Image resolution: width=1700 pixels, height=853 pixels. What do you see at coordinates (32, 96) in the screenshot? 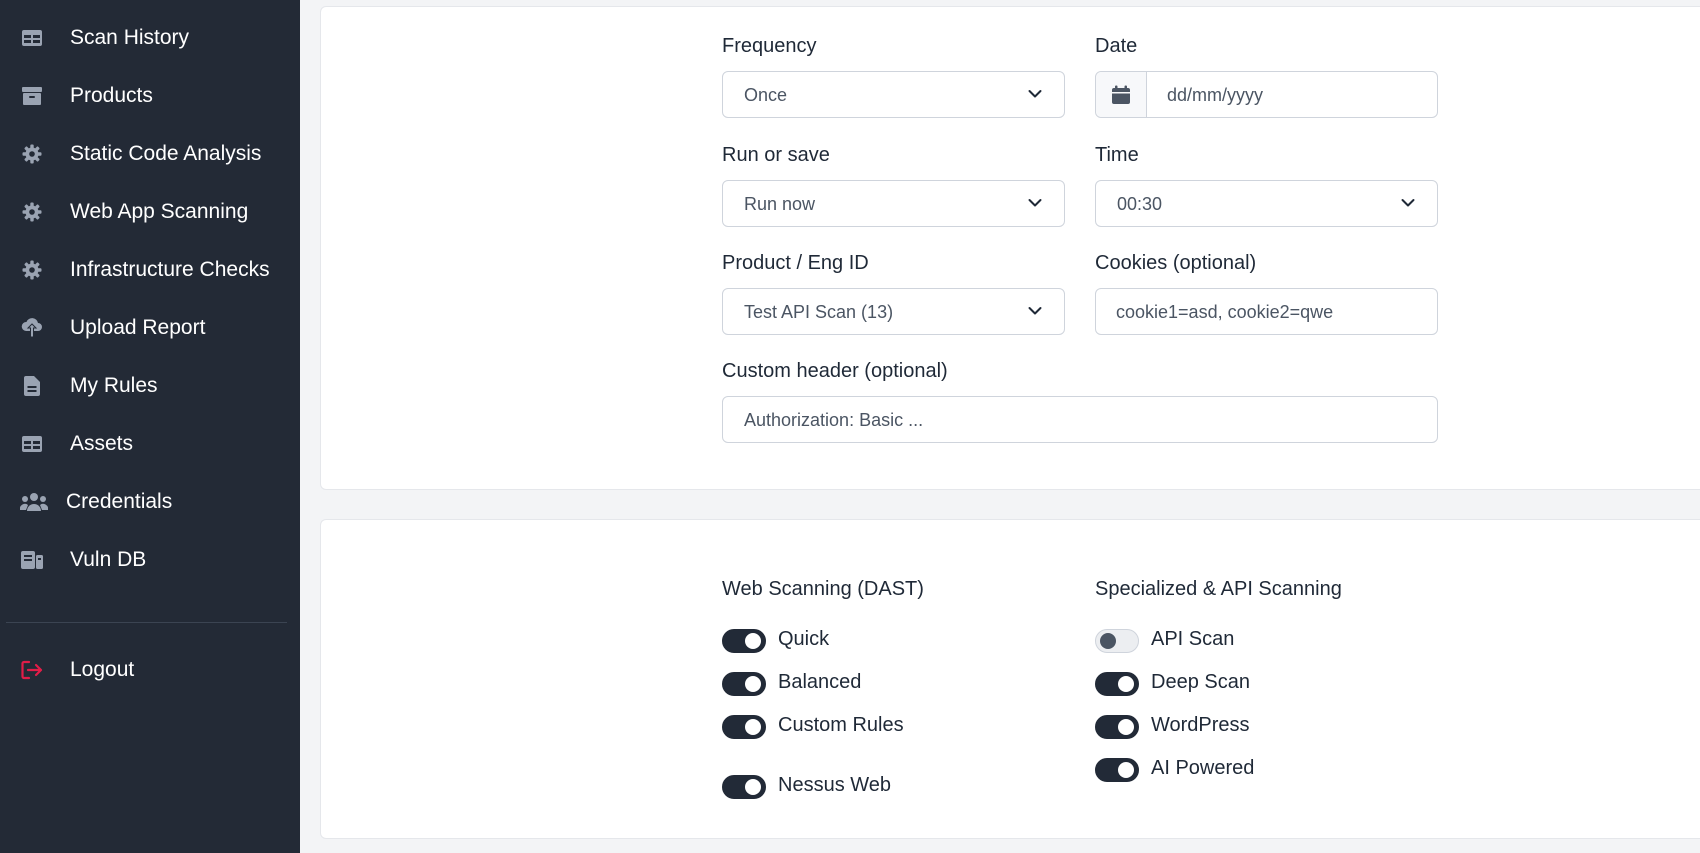
I see `archive-icon` at bounding box center [32, 96].